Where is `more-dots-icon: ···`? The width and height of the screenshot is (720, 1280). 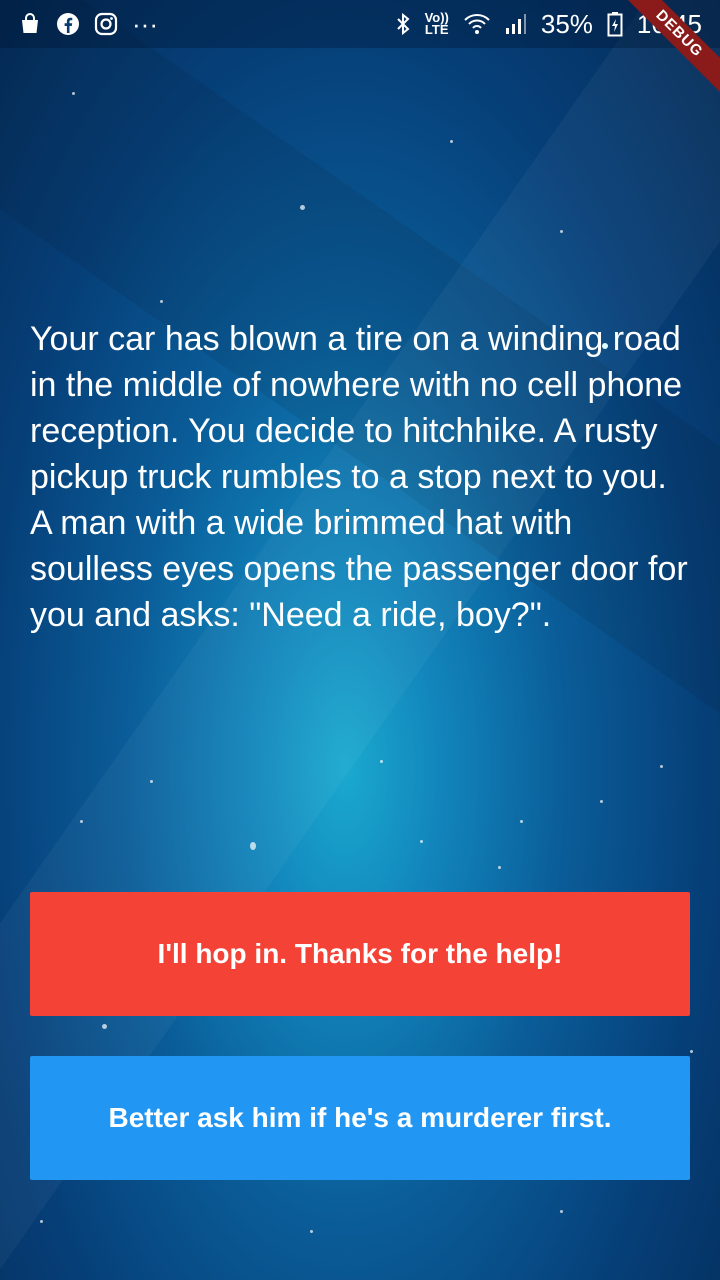 more-dots-icon: ··· is located at coordinates (145, 23).